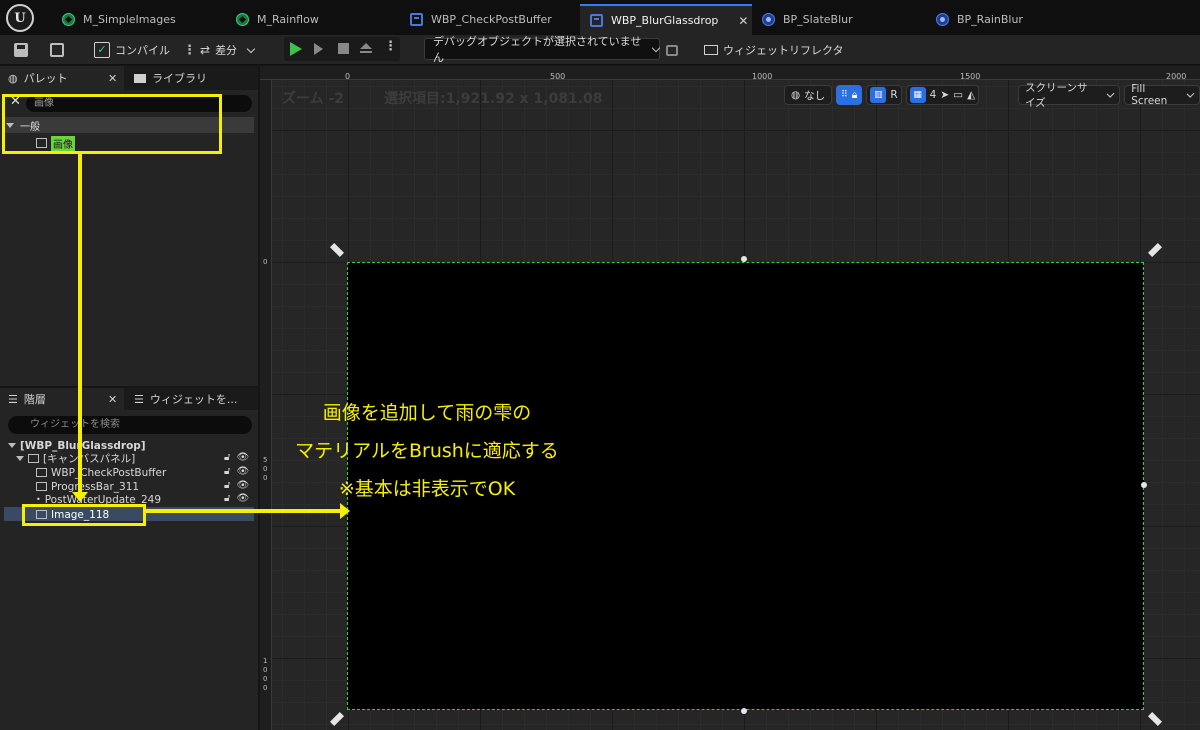 Image resolution: width=1200 pixels, height=730 pixels. Describe the element at coordinates (744, 711) in the screenshot. I see `resize-handle-bottom` at that location.